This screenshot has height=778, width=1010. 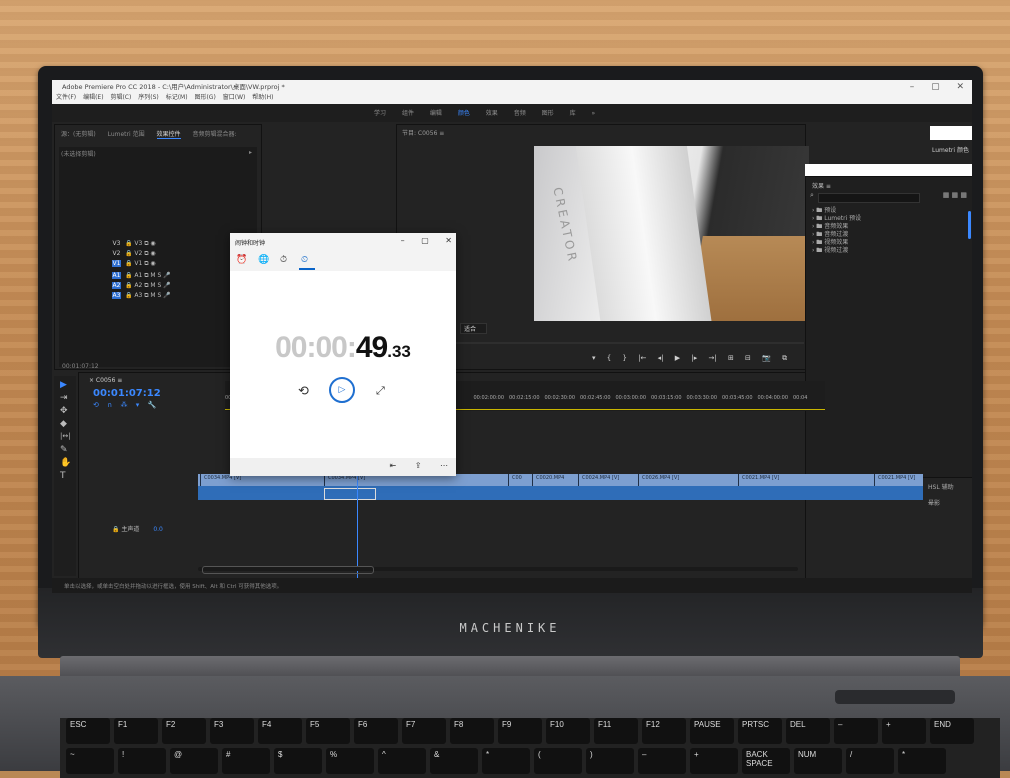 I want to click on clock-minimize-button: –, so click(x=403, y=240).